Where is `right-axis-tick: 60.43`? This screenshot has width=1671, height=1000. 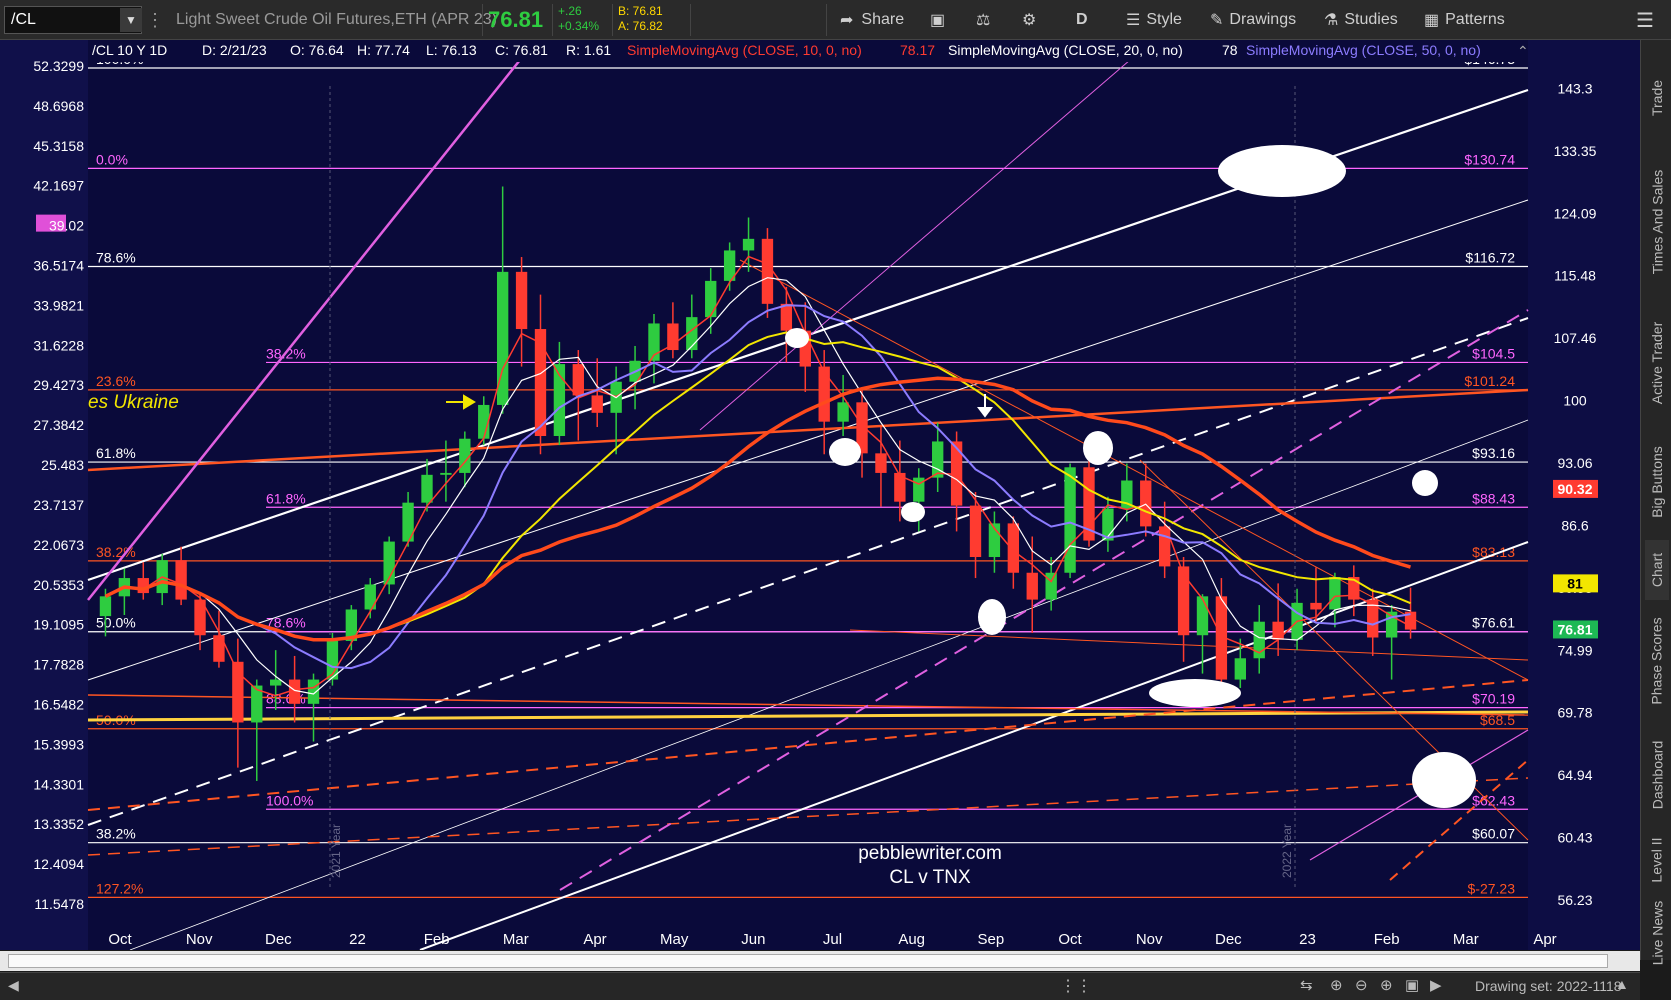
right-axis-tick: 60.43 is located at coordinates (1574, 838).